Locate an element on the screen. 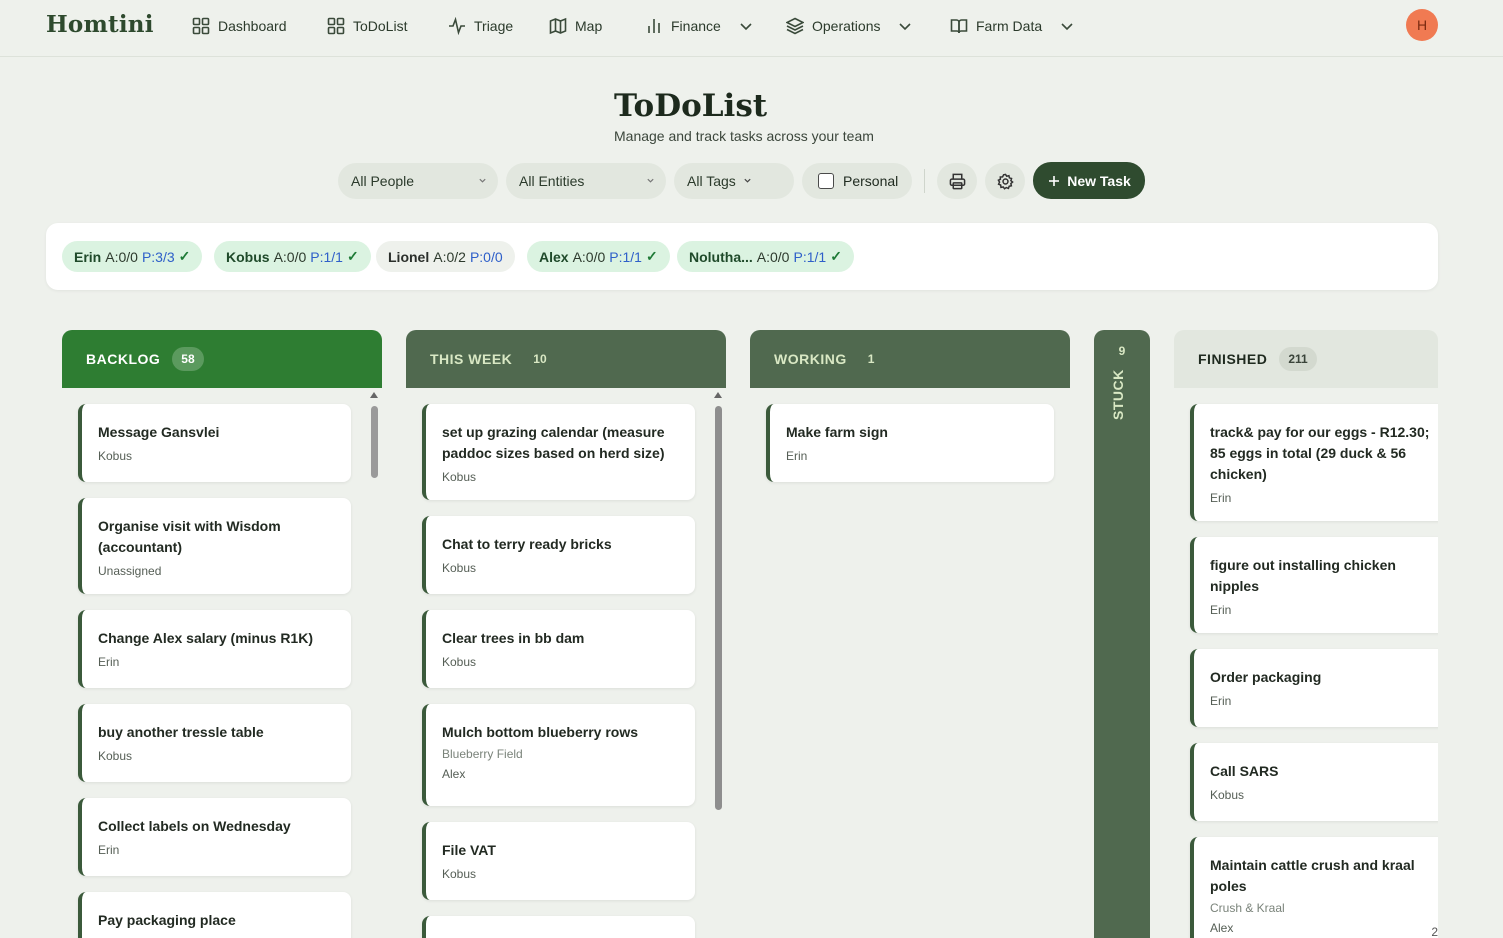 This screenshot has height=938, width=1503. column-header-working: WORKING 1 is located at coordinates (910, 359).